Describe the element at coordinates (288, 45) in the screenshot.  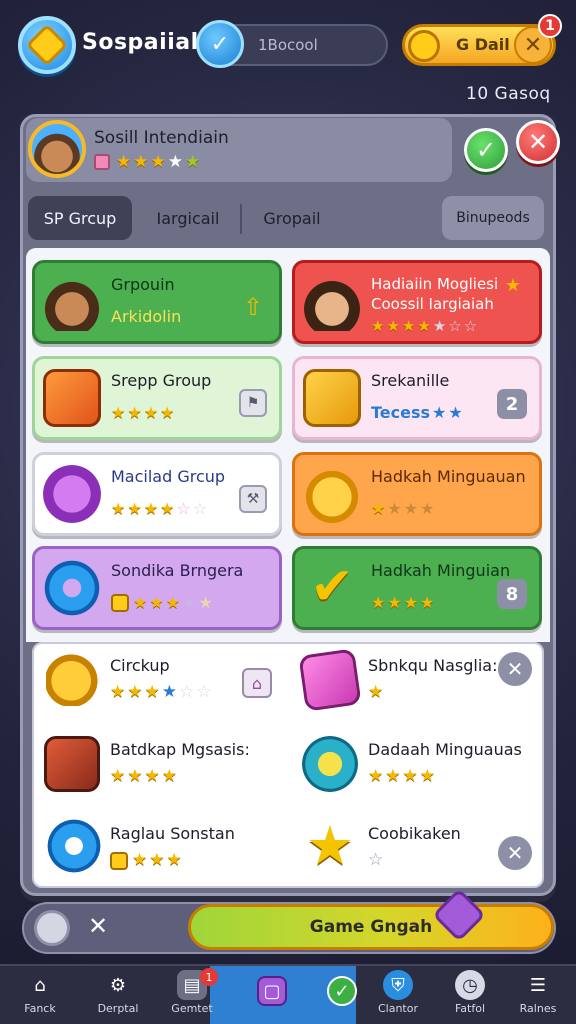
I see `search-input-value: 1Bocool` at that location.